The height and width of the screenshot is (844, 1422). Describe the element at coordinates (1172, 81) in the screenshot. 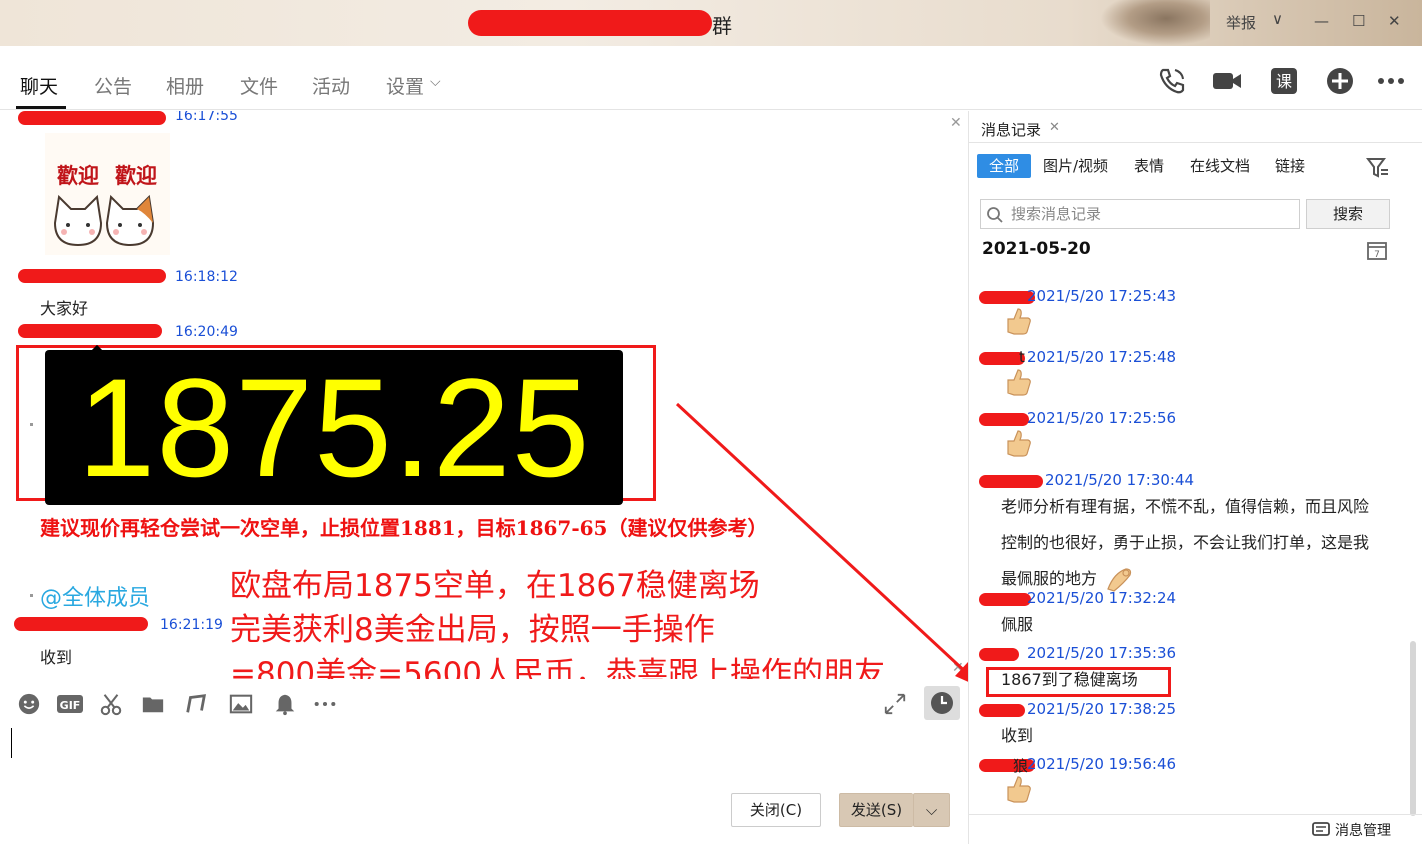

I see `voice-call-icon` at that location.